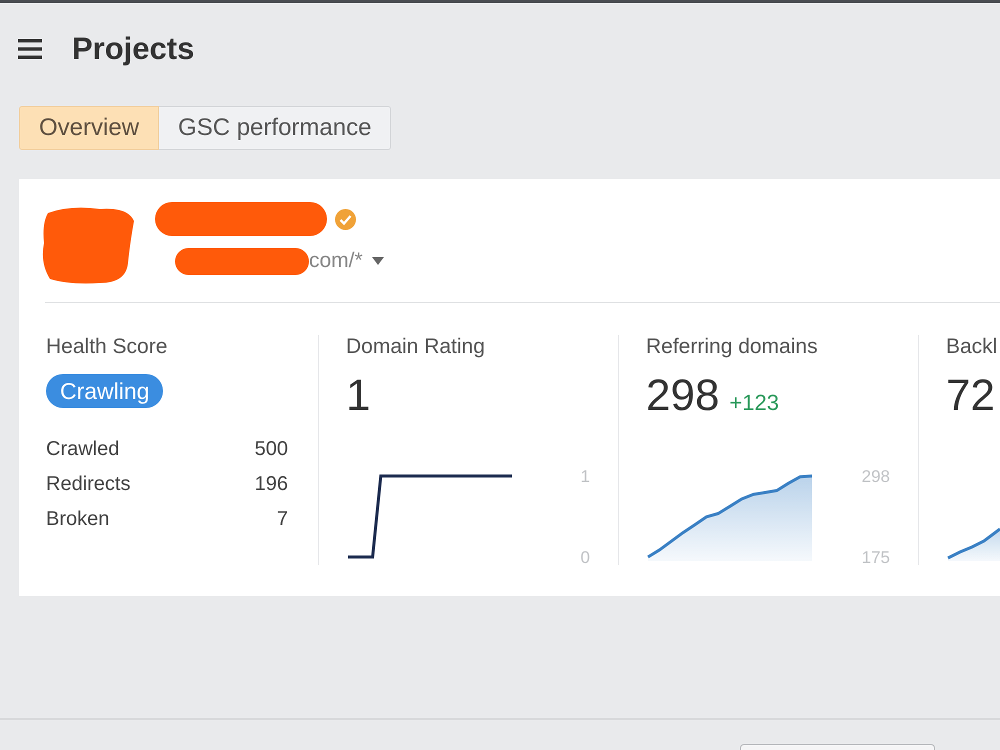 This screenshot has height=750, width=1000. I want to click on stat-label: Crawled, so click(83, 449).